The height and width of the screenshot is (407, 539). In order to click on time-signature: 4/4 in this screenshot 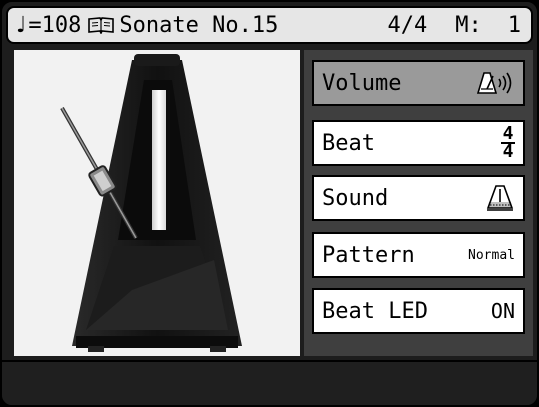, I will do `click(407, 25)`.